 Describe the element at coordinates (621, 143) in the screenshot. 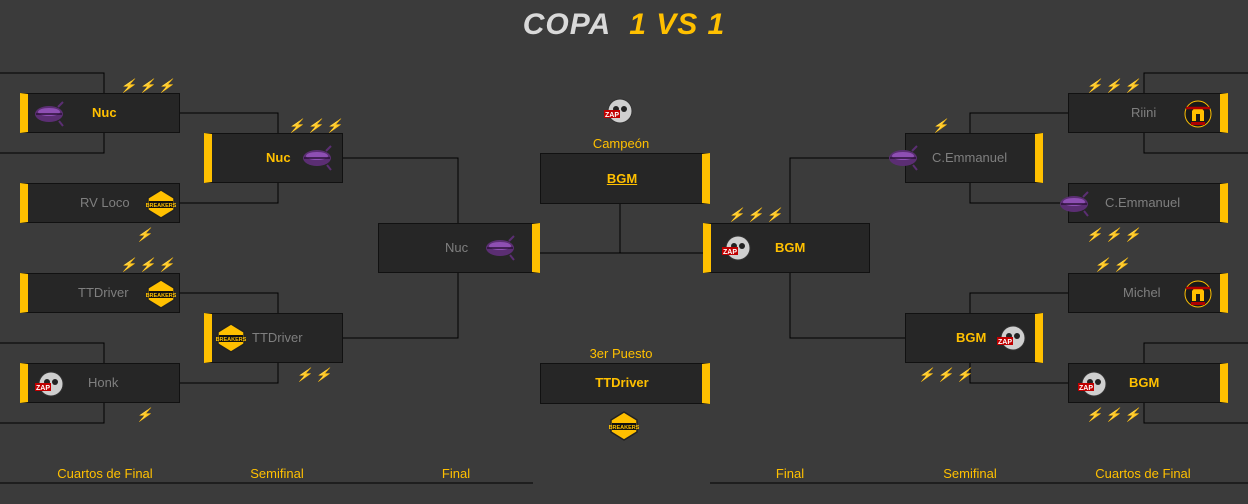

I see `champion-label: Campeón` at that location.